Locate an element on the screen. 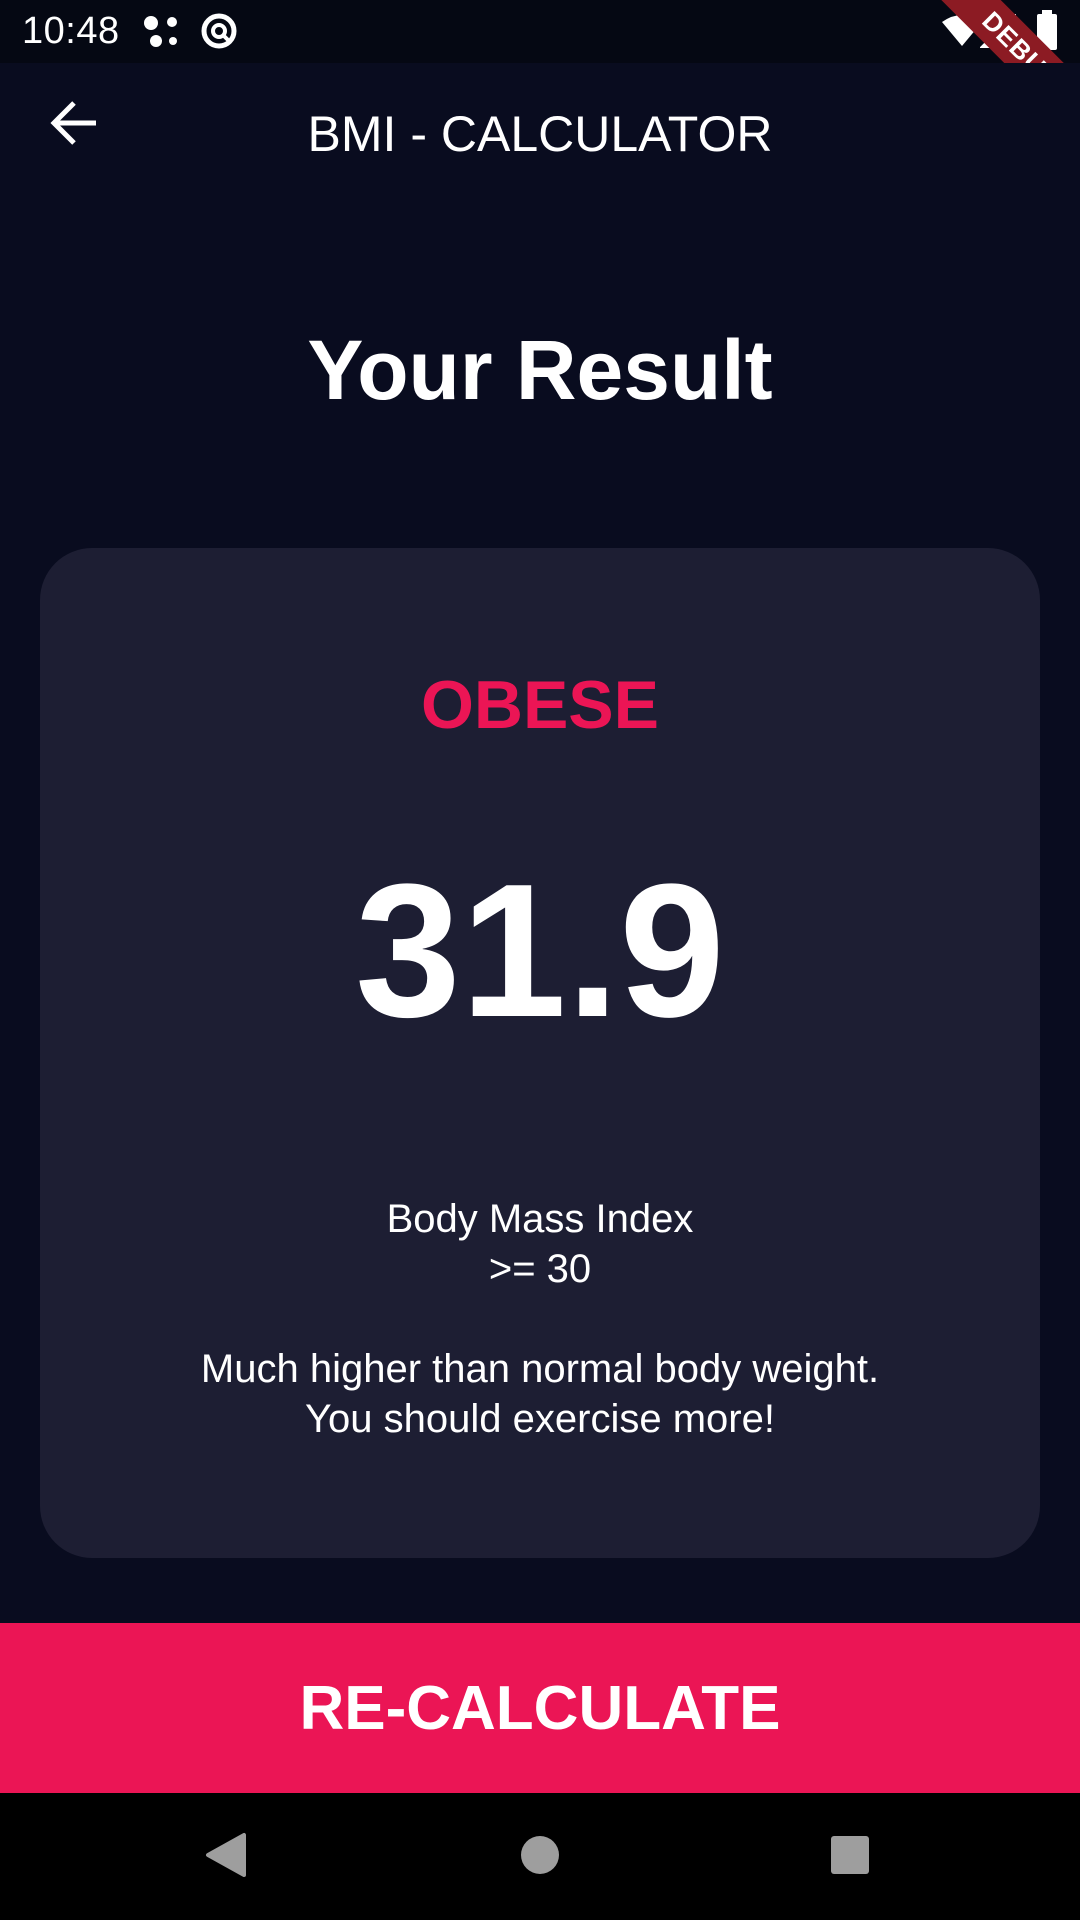 Image resolution: width=1080 pixels, height=1920 pixels. advice-line-1: Much higher than normal body weight. is located at coordinates (540, 1369).